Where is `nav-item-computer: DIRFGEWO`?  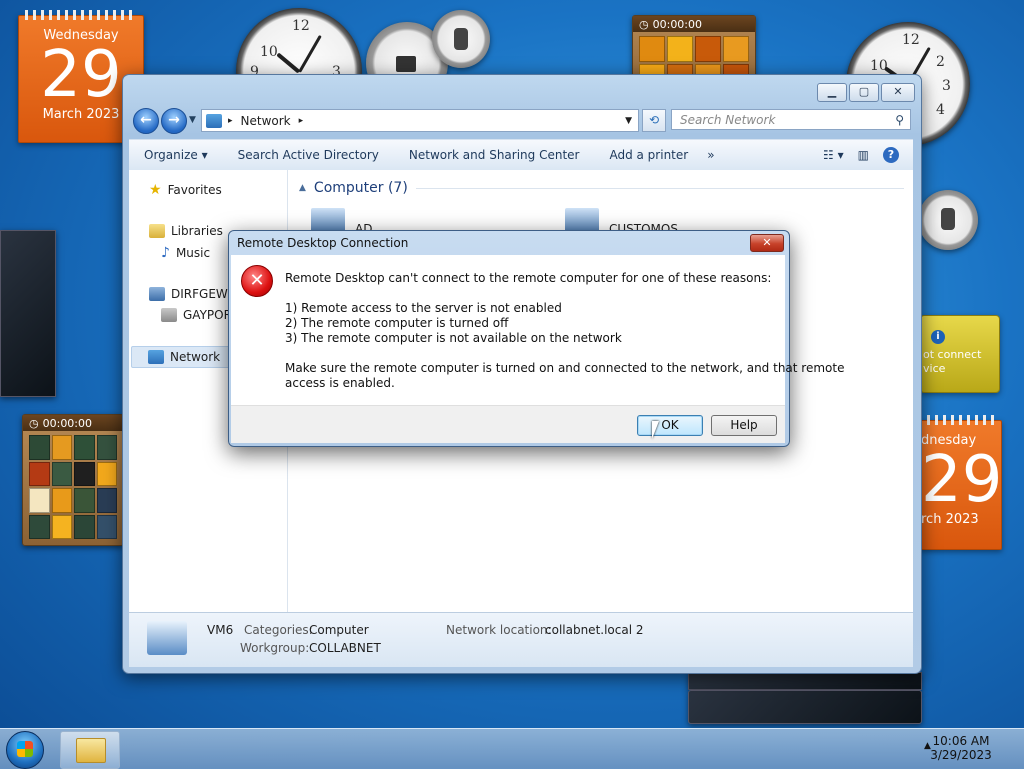 nav-item-computer: DIRFGEWO is located at coordinates (193, 294).